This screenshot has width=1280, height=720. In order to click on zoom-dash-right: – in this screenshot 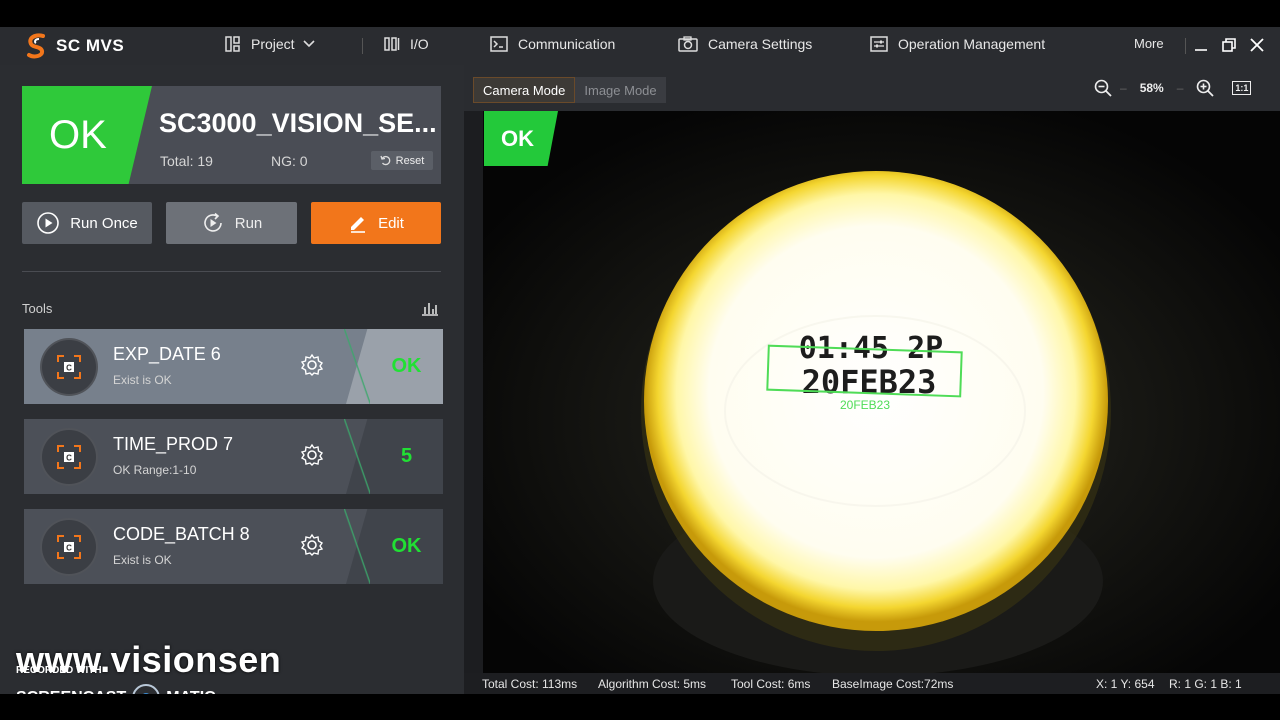, I will do `click(1180, 88)`.